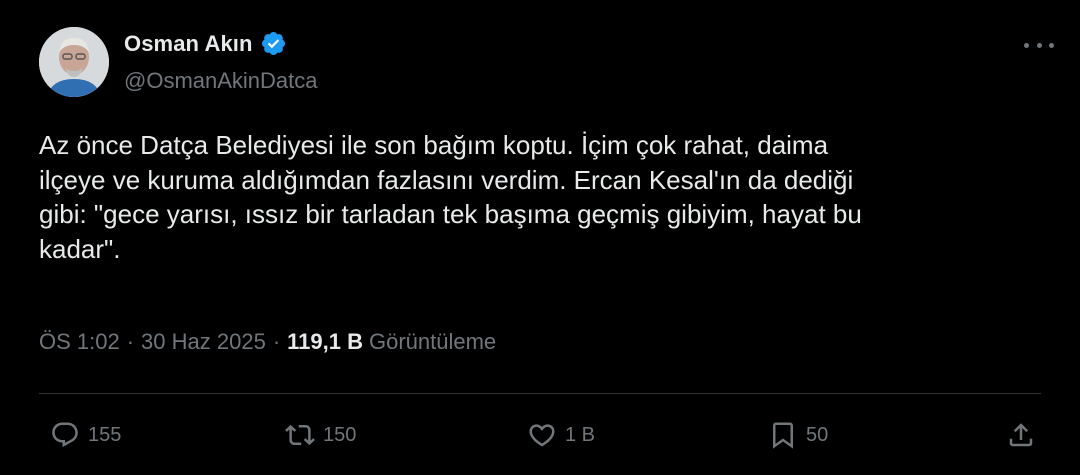  I want to click on reply-icon, so click(65, 435).